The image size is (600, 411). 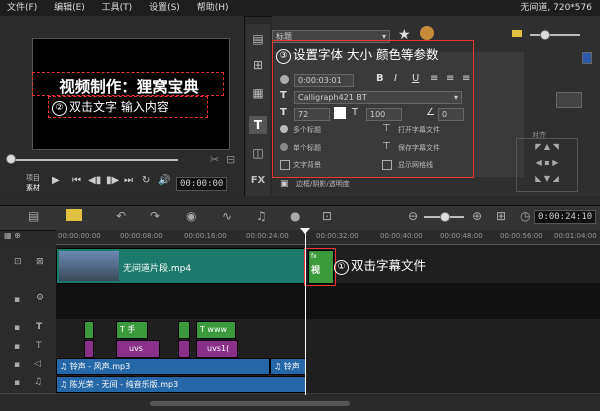 What do you see at coordinates (181, 266) in the screenshot?
I see `video-clip: 无间道片段.mp4` at bounding box center [181, 266].